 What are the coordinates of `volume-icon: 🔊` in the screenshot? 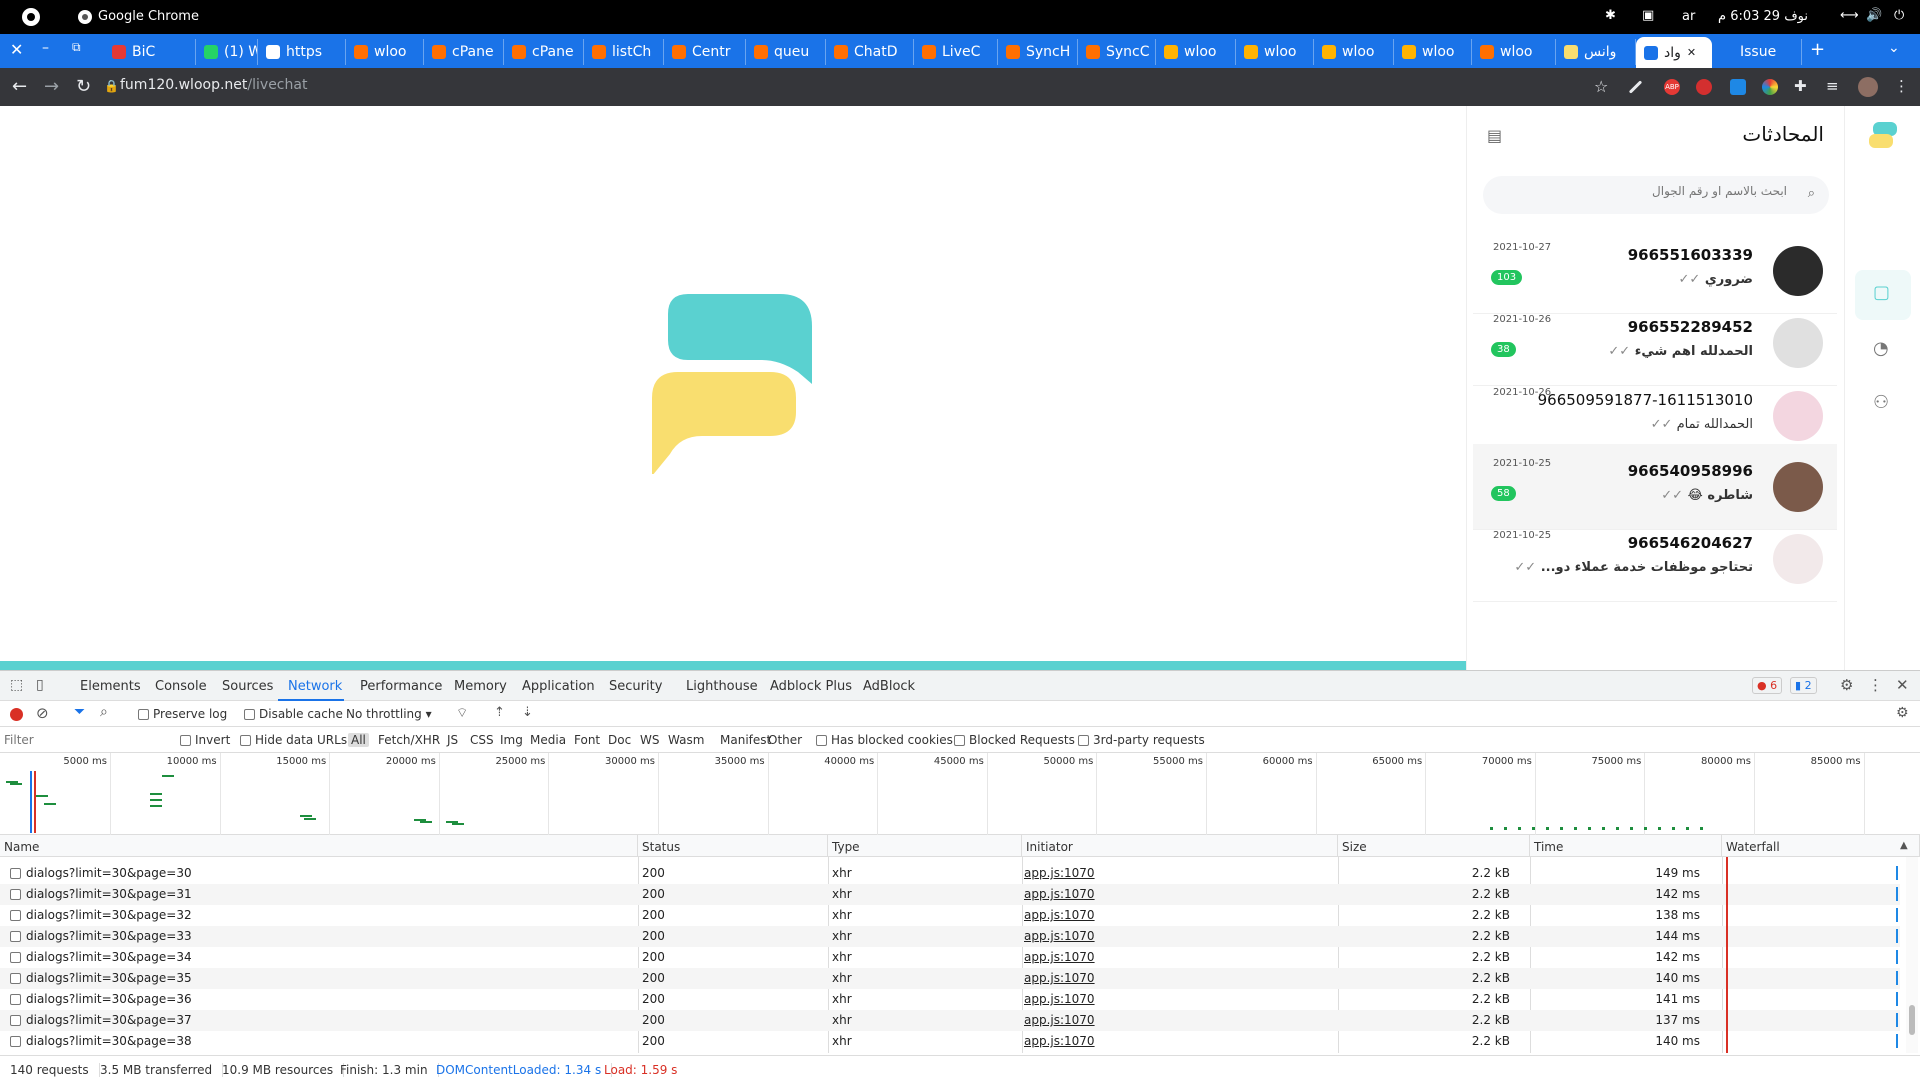 It's located at (1874, 15).